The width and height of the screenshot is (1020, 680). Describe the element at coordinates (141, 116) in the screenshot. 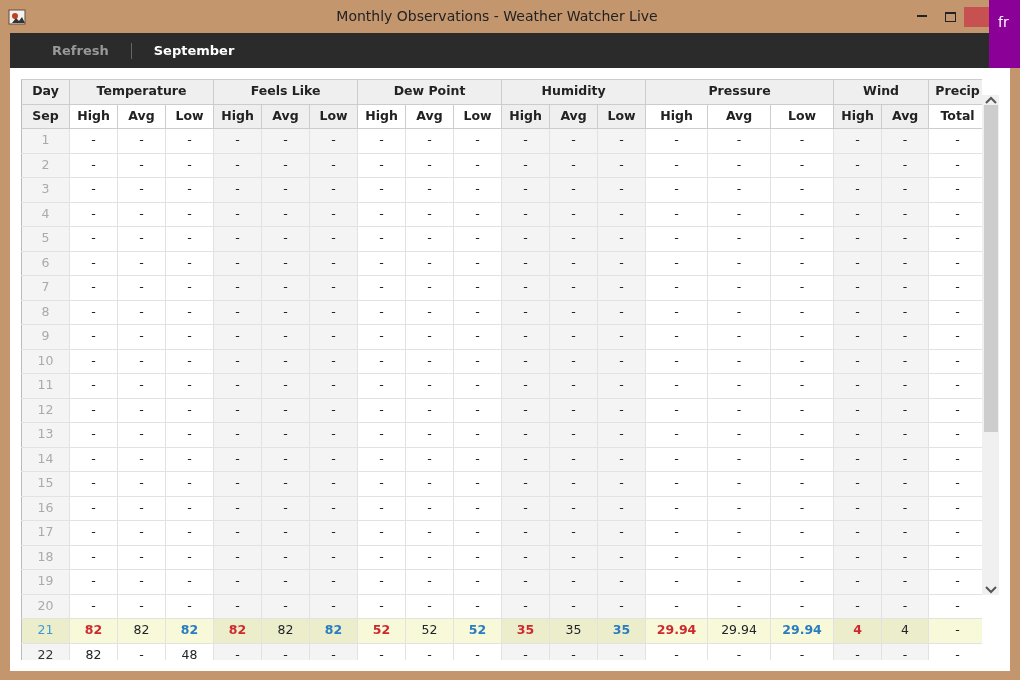

I see `column-header: Avg` at that location.